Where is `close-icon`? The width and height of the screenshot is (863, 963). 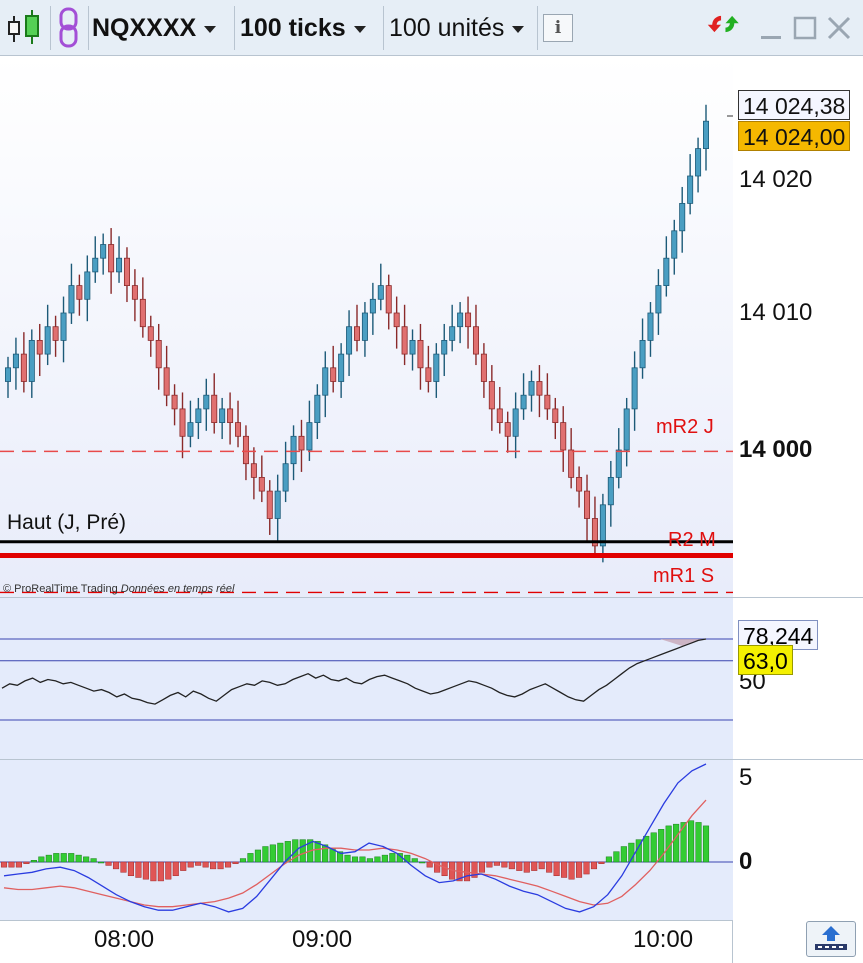 close-icon is located at coordinates (839, 28).